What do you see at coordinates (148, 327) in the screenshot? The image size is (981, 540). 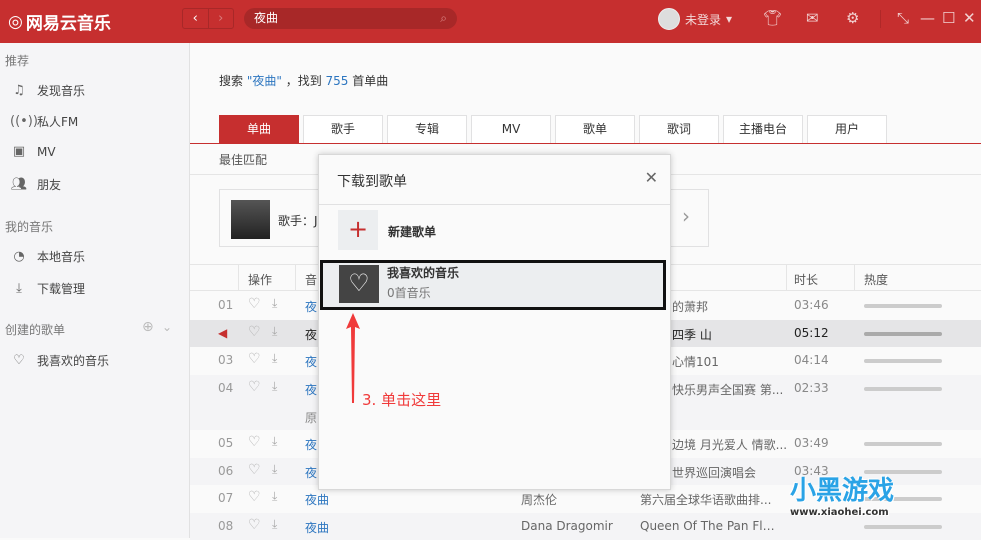 I see `add-playlist-icon: ⊕` at bounding box center [148, 327].